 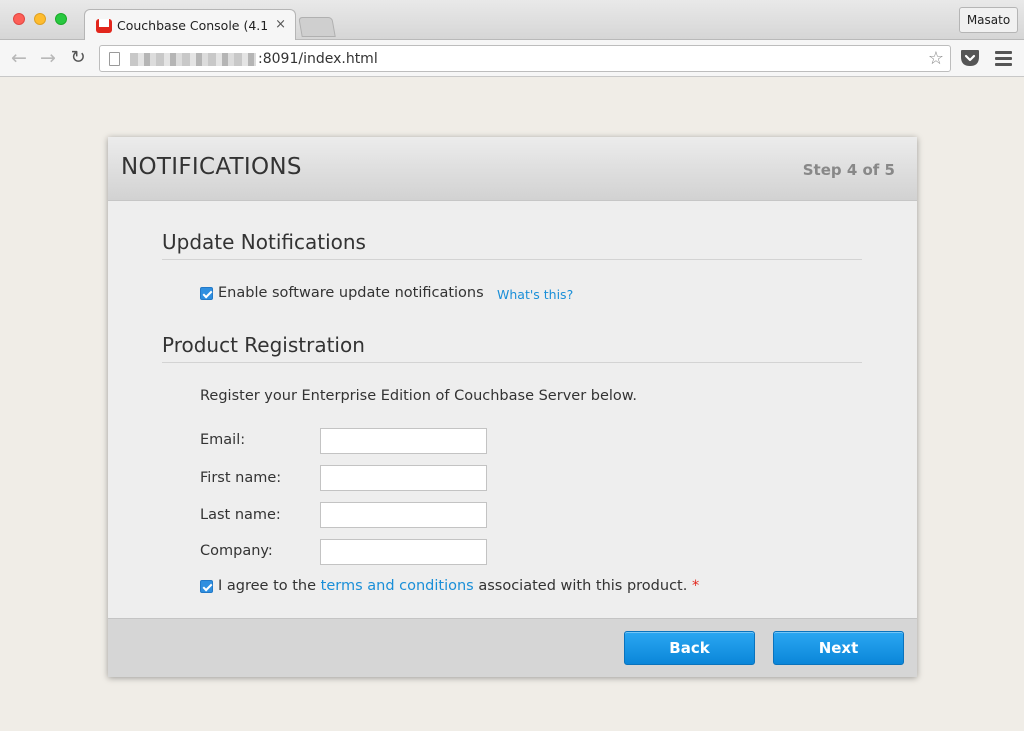 I want to click on panel-footer: Back Next, so click(x=512, y=647).